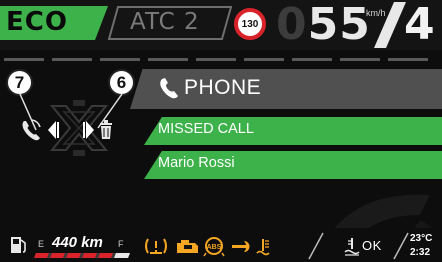  I want to click on oil-temperature-icon, so click(263, 247).